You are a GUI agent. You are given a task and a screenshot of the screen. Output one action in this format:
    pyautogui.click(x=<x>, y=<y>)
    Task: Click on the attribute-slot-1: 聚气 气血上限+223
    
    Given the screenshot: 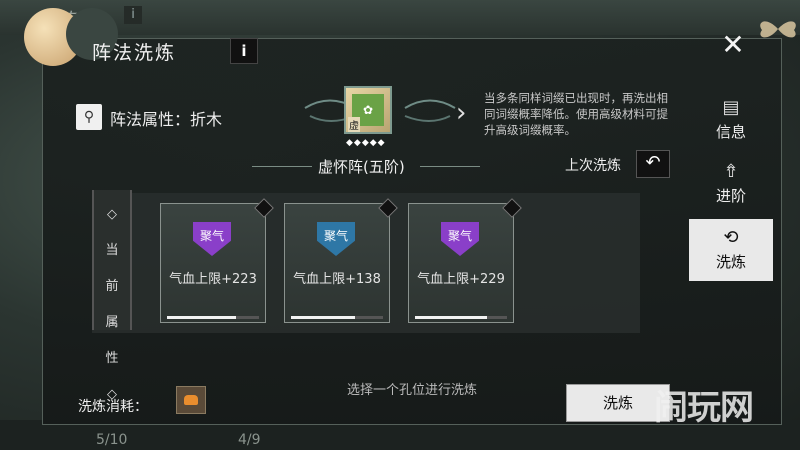 What is the action you would take?
    pyautogui.click(x=213, y=263)
    